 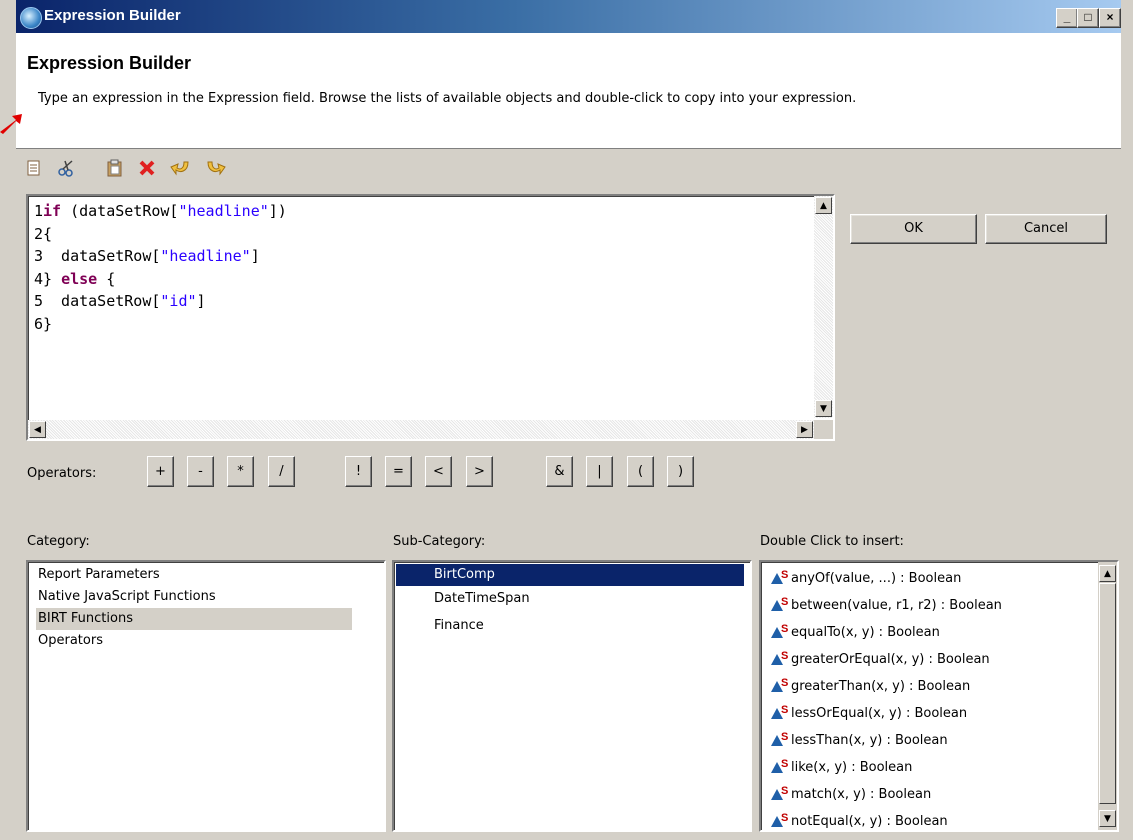 I want to click on cancel-button: Cancel, so click(x=1046, y=229).